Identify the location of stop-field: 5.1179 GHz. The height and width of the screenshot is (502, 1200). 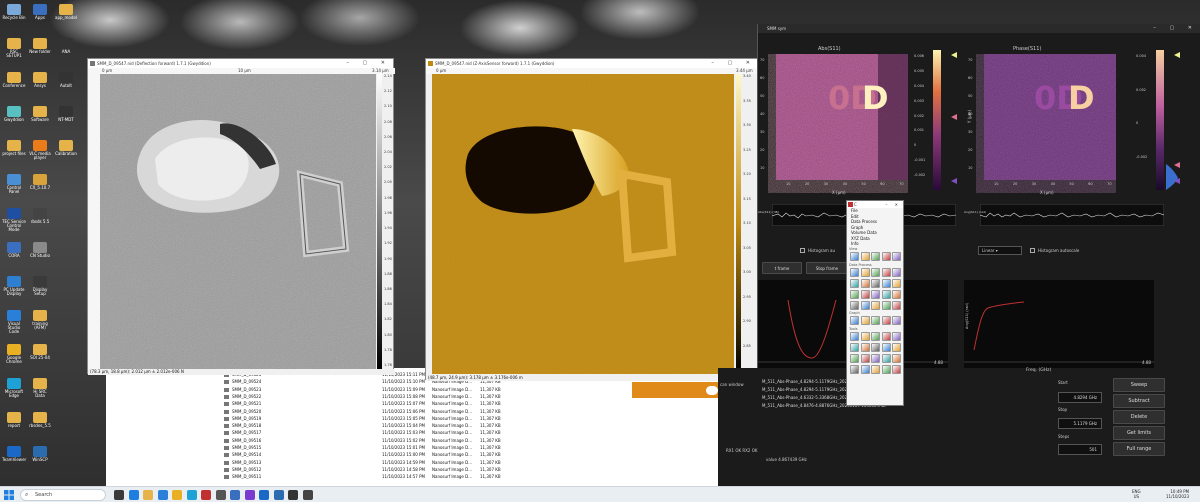
(1080, 423).